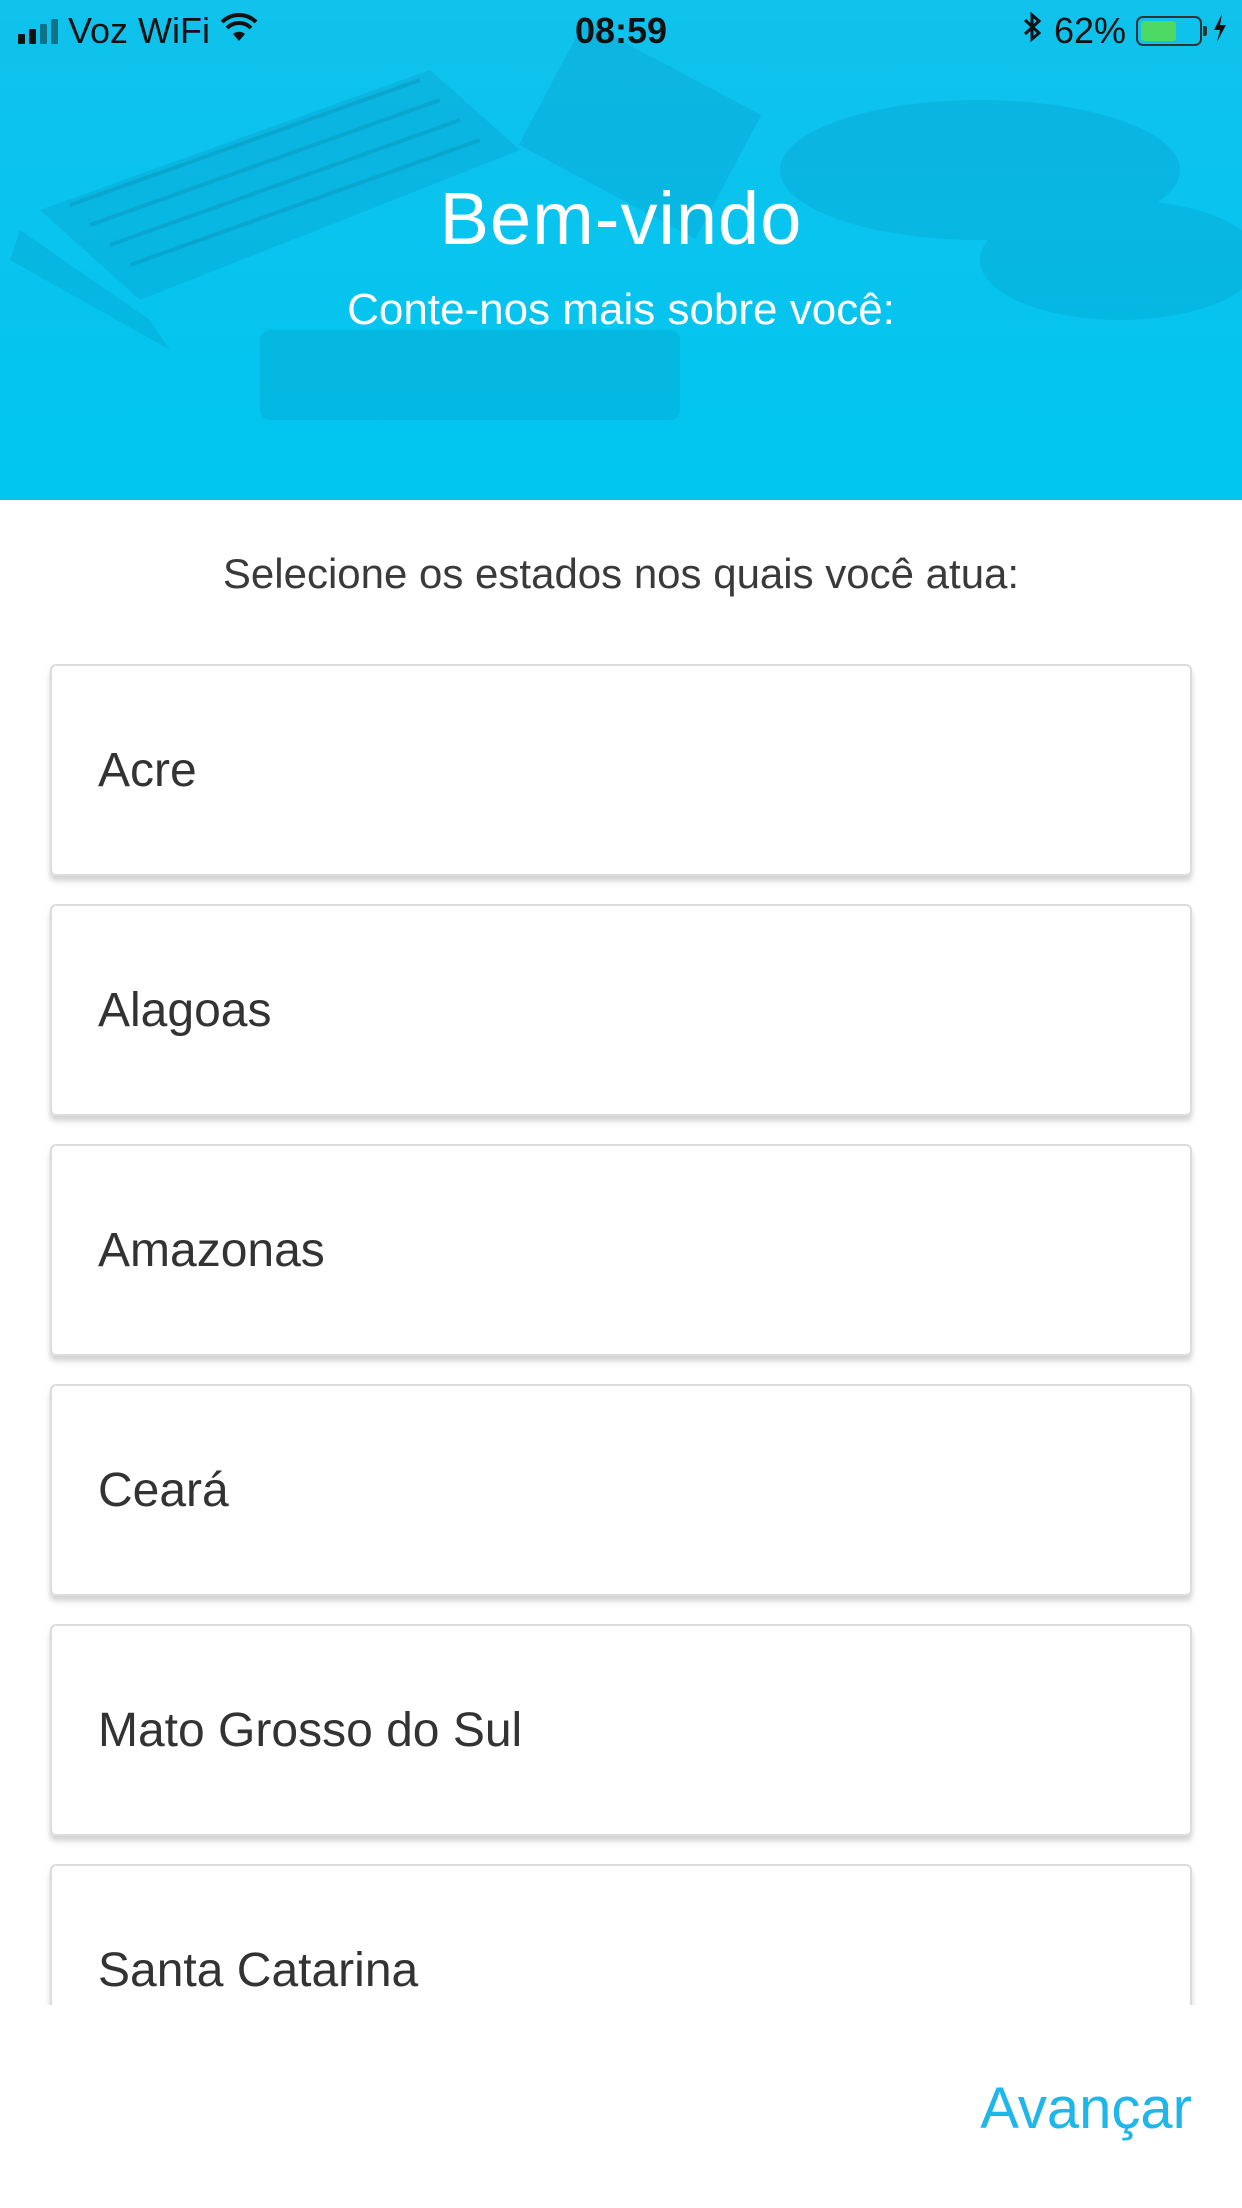  Describe the element at coordinates (1086, 2108) in the screenshot. I see `next-button: Avançar` at that location.